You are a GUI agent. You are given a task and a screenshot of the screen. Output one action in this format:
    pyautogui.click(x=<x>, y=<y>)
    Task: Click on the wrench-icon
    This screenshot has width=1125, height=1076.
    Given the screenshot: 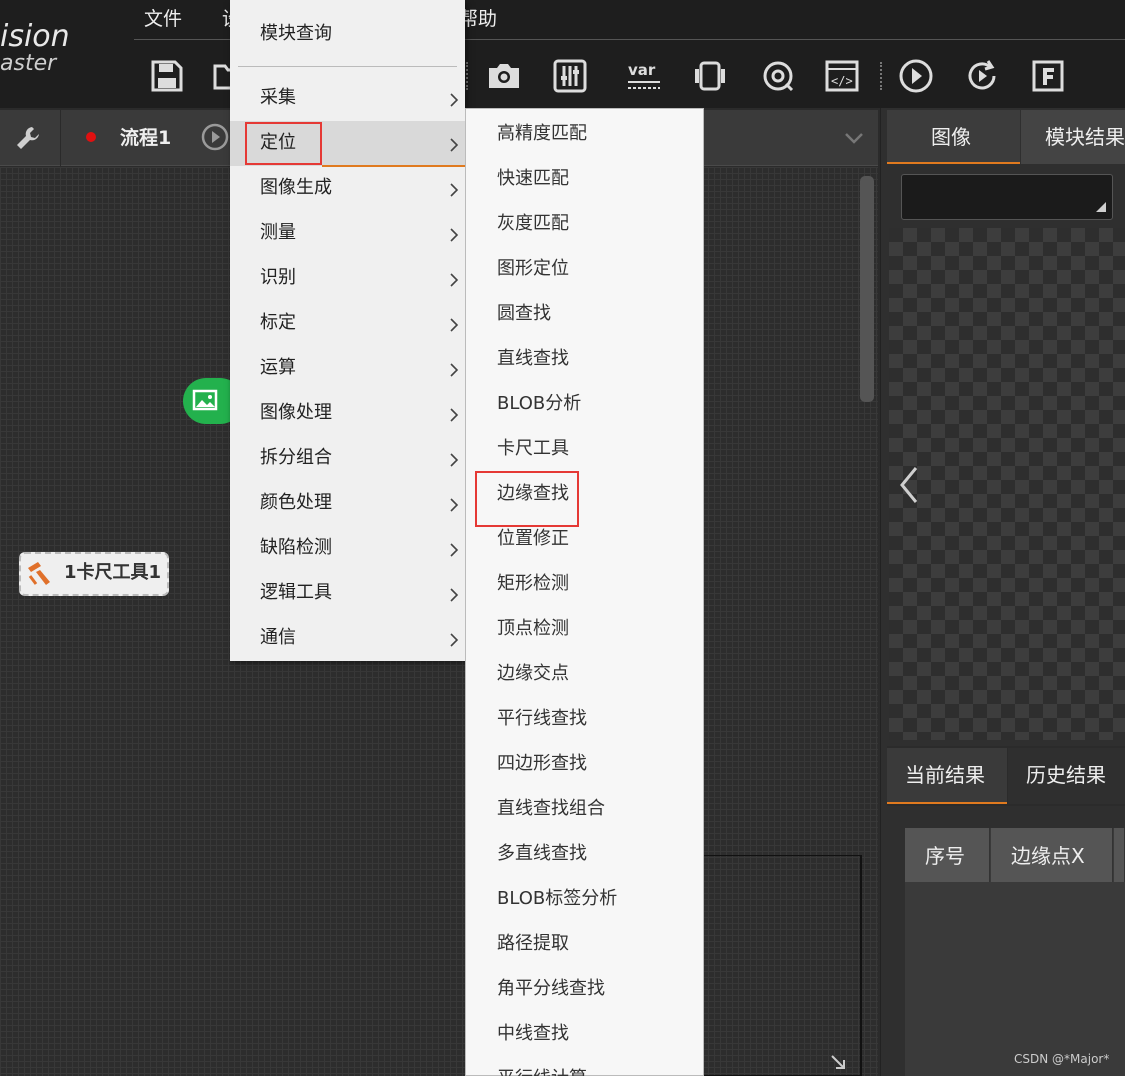 What is the action you would take?
    pyautogui.click(x=28, y=138)
    